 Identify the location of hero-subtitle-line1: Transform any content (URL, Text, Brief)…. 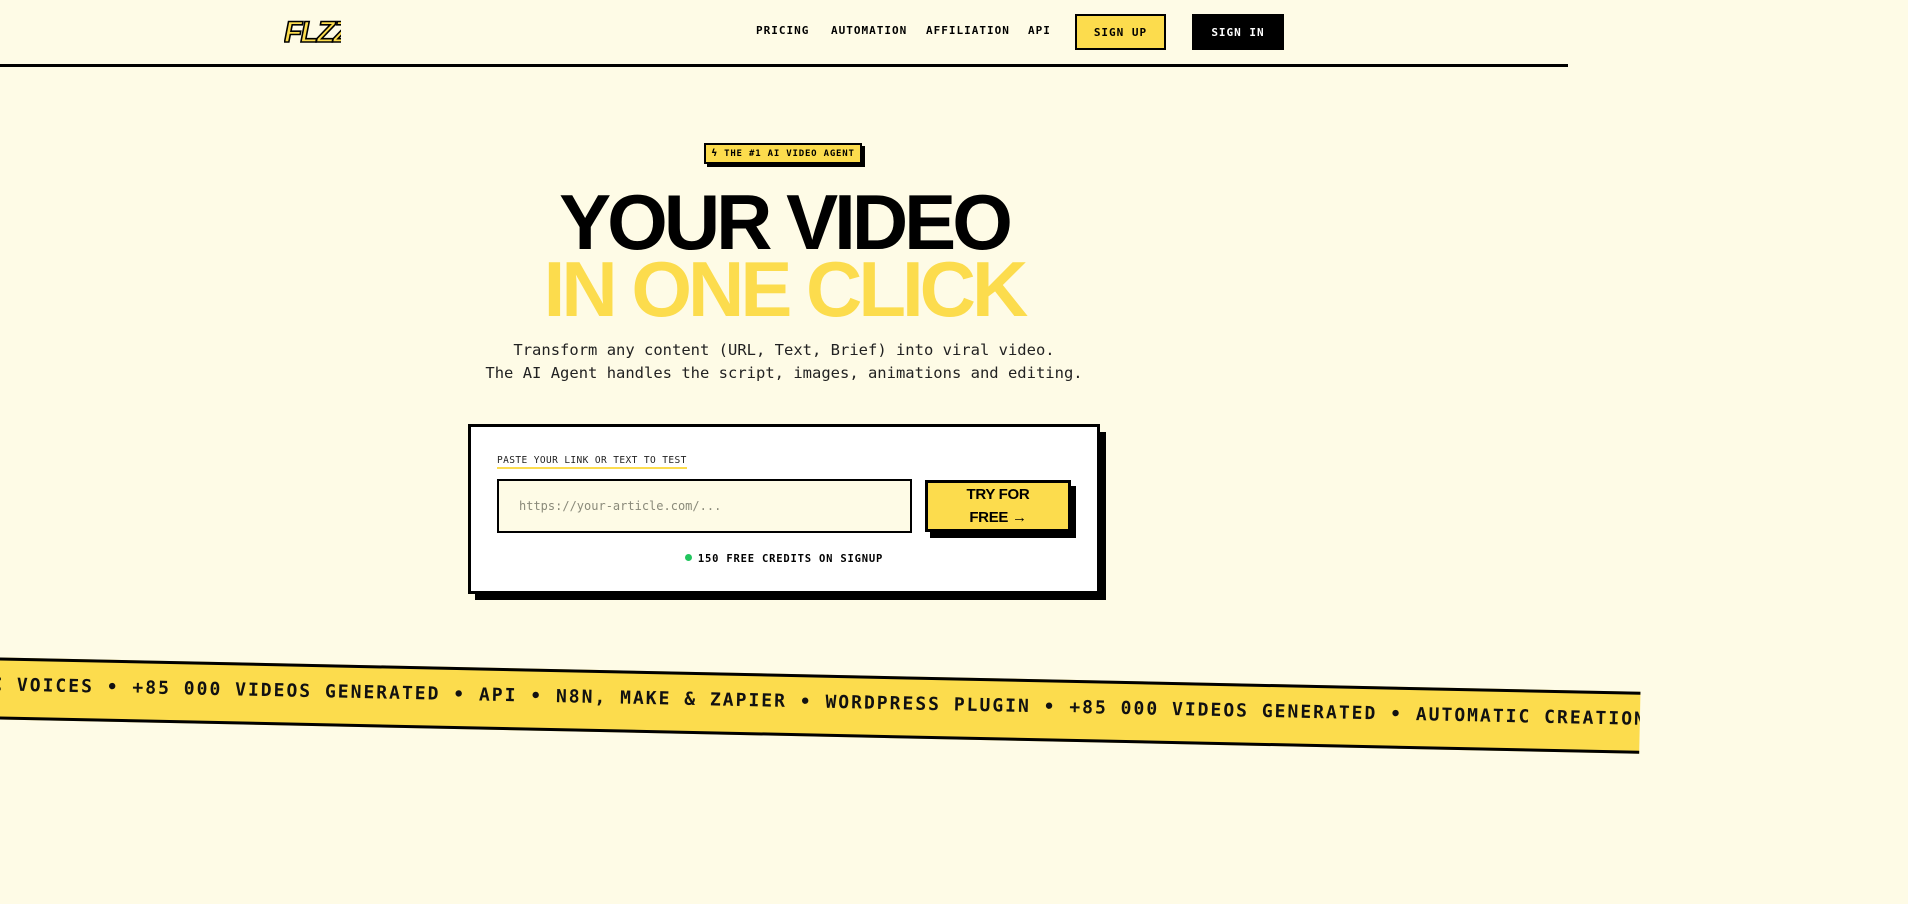
(784, 350).